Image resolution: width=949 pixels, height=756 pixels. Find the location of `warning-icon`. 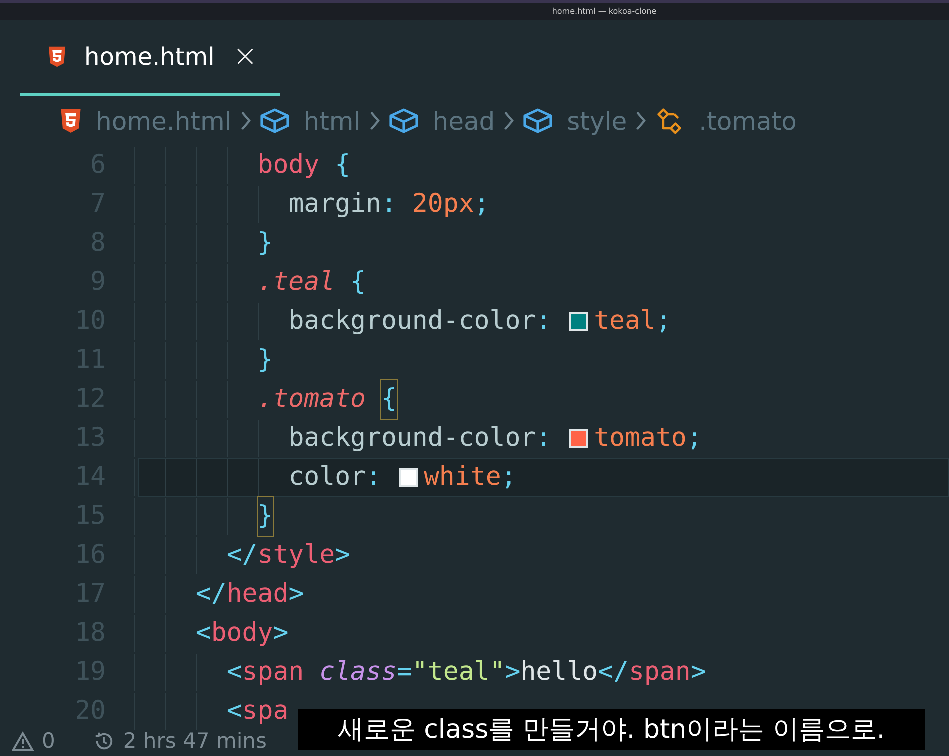

warning-icon is located at coordinates (23, 741).